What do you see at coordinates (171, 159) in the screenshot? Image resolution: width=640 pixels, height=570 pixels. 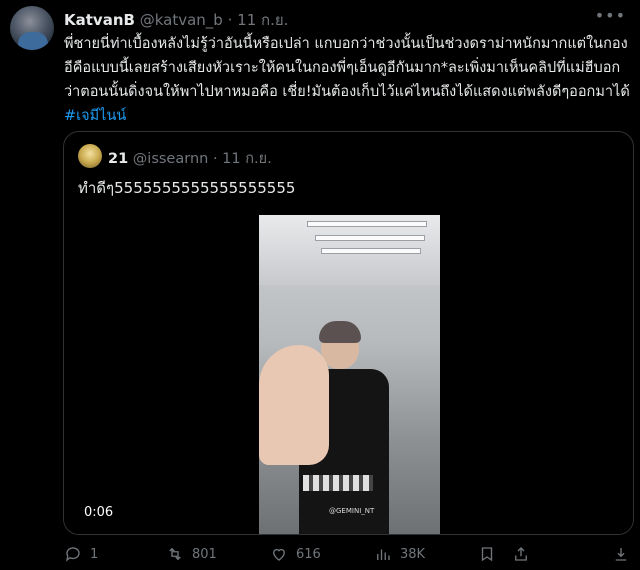 I see `quote-author-handle: @issearnn` at bounding box center [171, 159].